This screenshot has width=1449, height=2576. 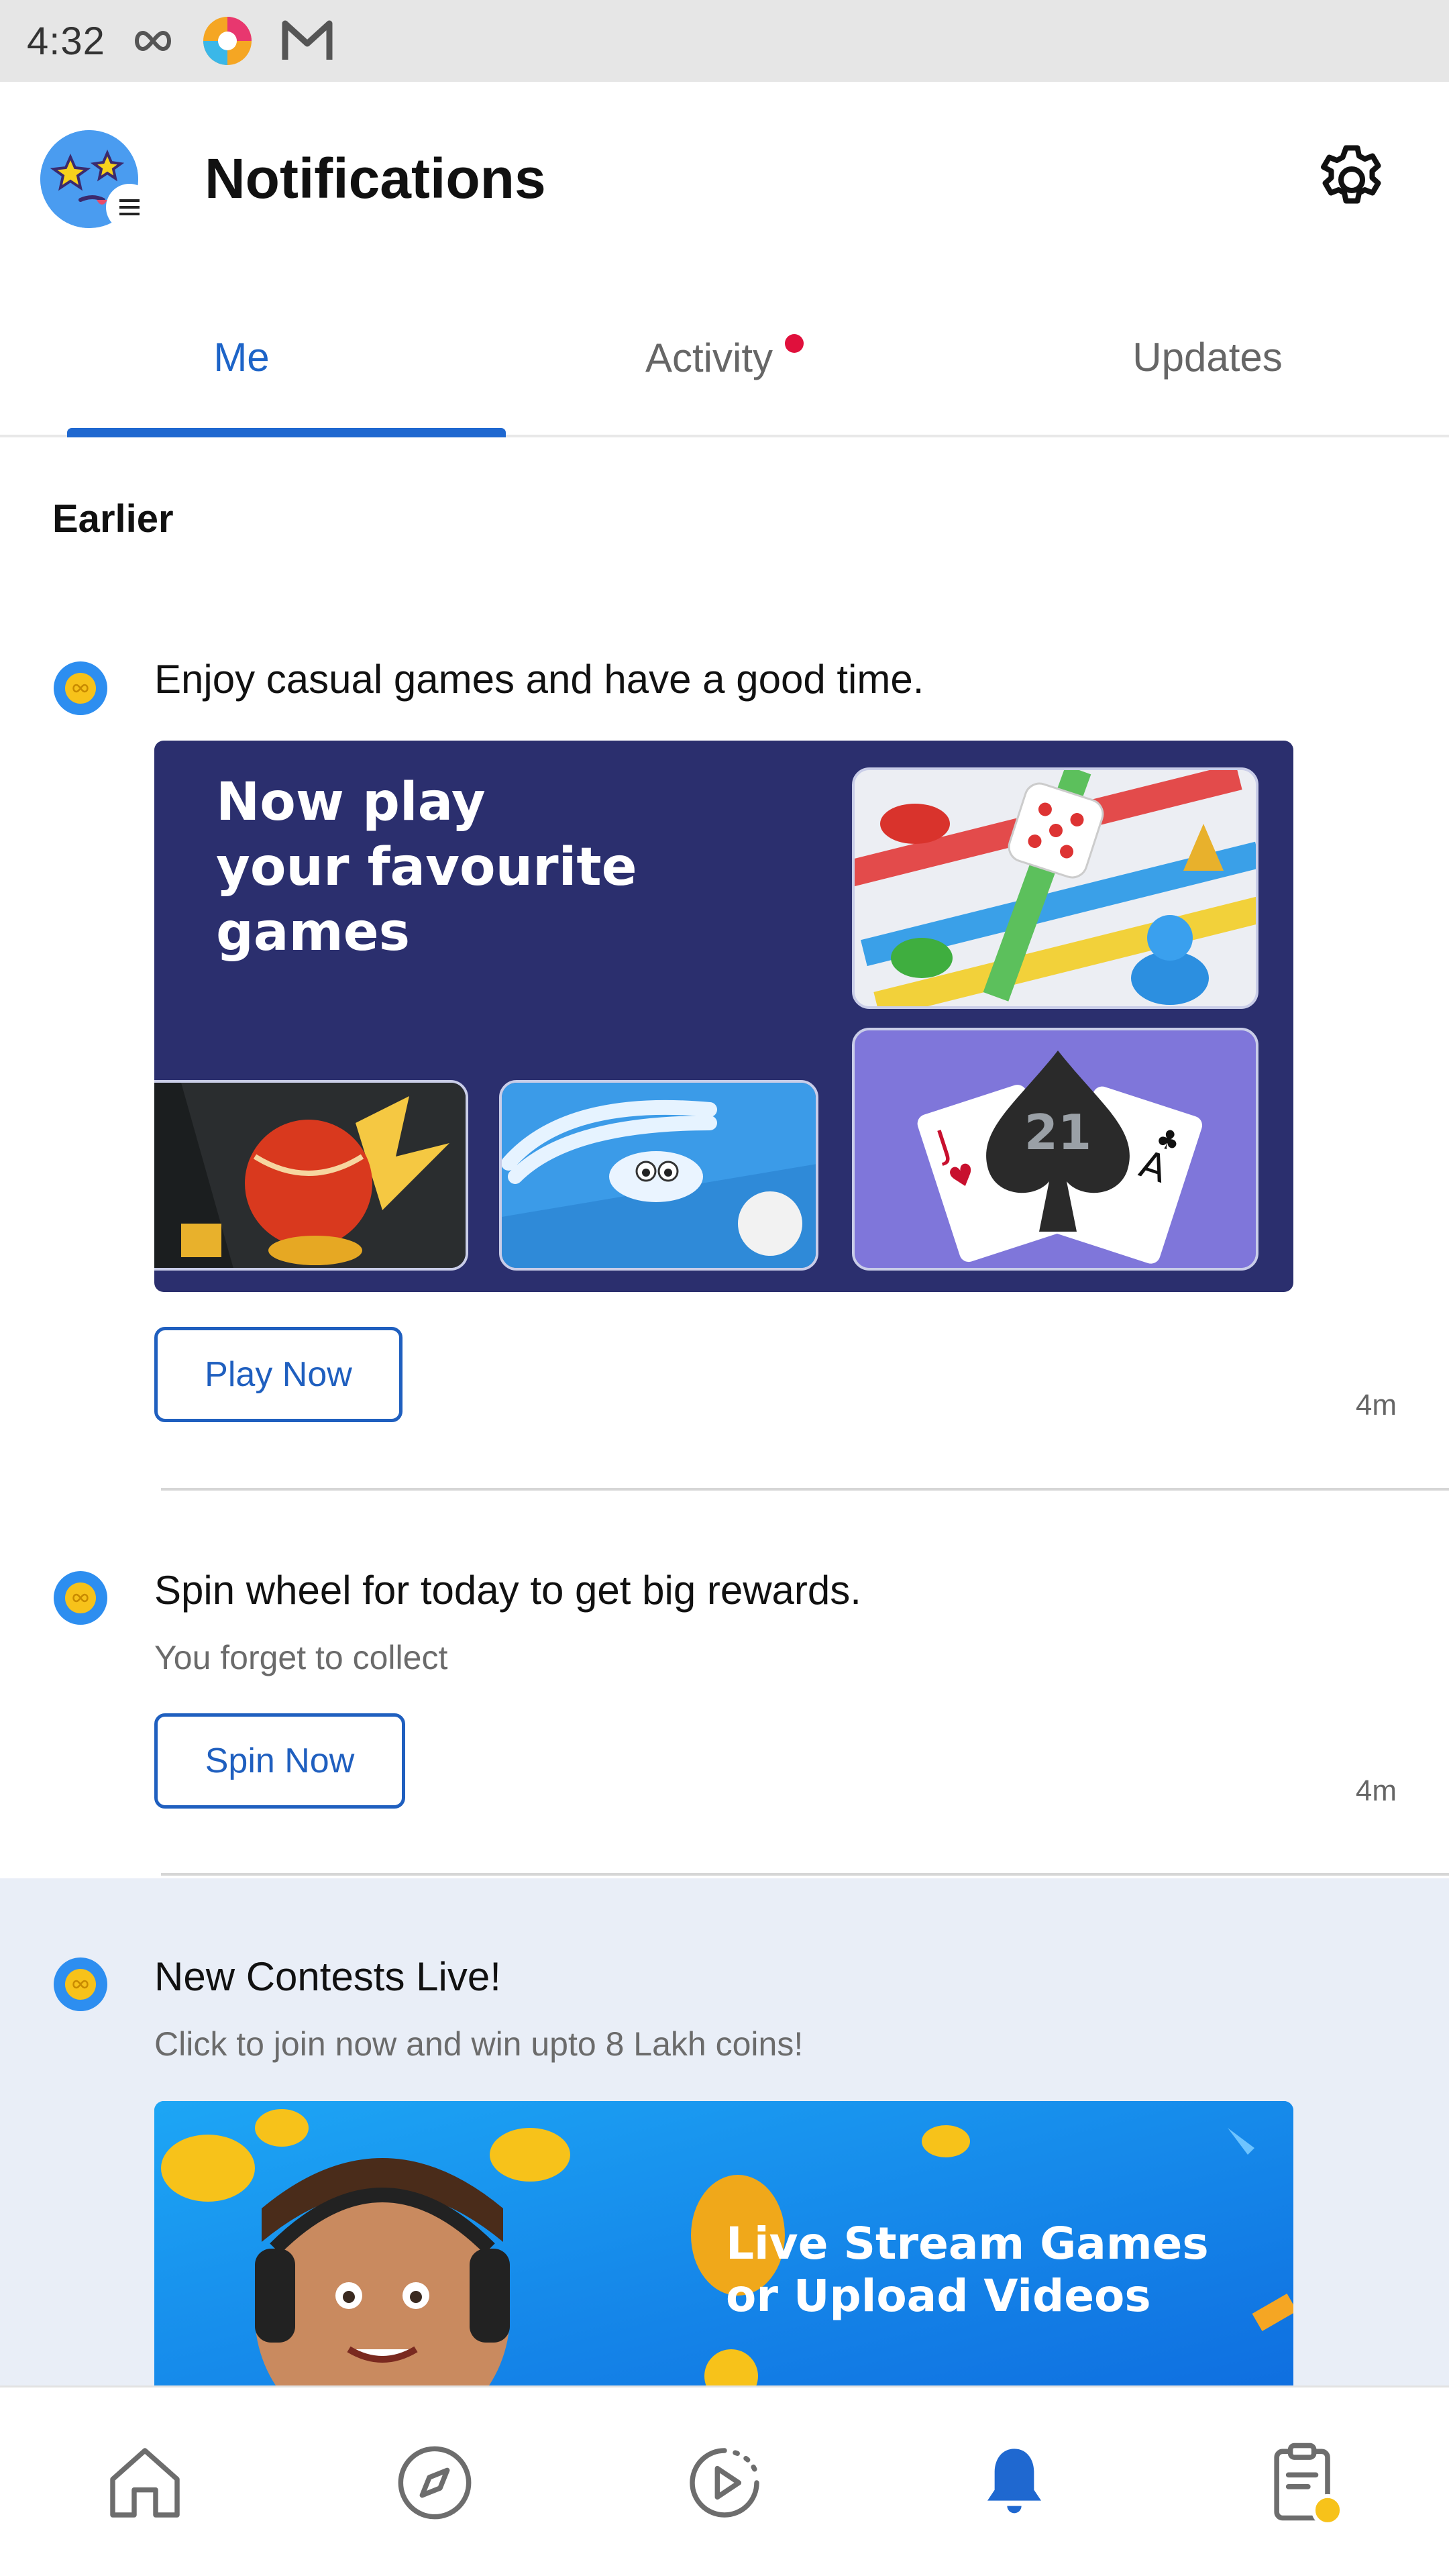 What do you see at coordinates (313, 932) in the screenshot?
I see `banner-line: games` at bounding box center [313, 932].